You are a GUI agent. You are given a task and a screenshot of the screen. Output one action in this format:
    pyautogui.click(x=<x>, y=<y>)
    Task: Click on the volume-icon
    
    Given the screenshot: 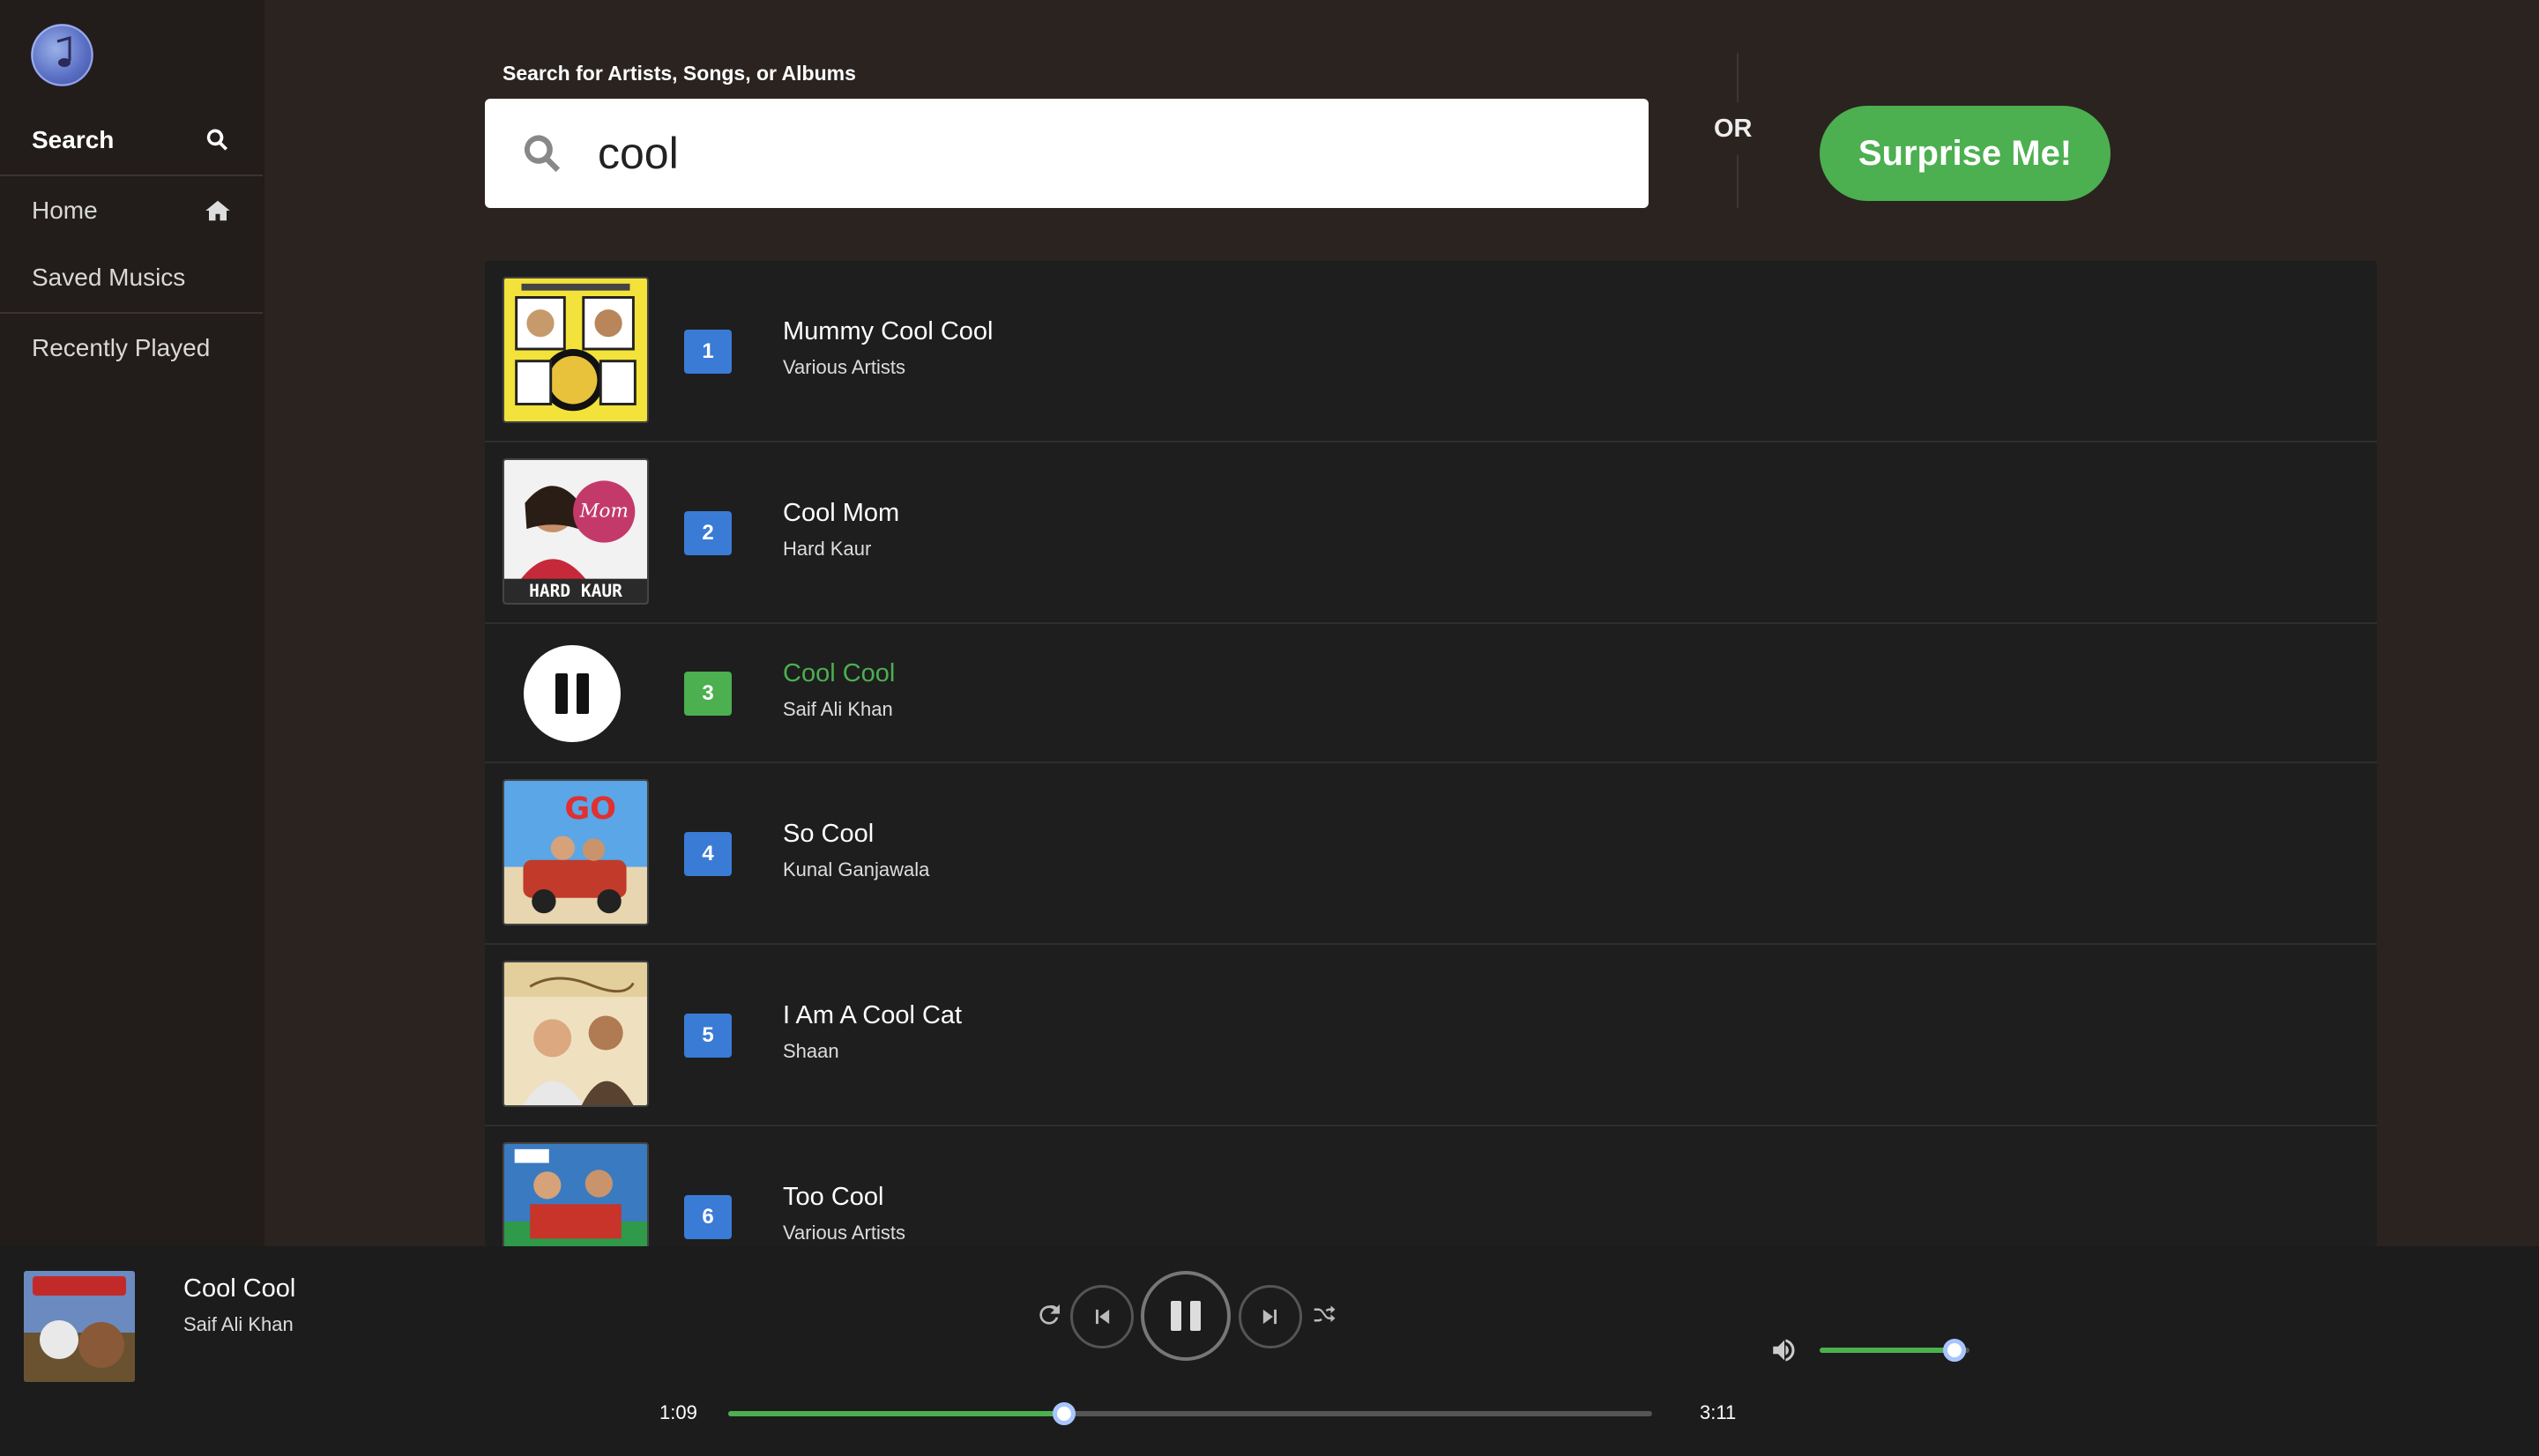 What is the action you would take?
    pyautogui.click(x=1784, y=1350)
    